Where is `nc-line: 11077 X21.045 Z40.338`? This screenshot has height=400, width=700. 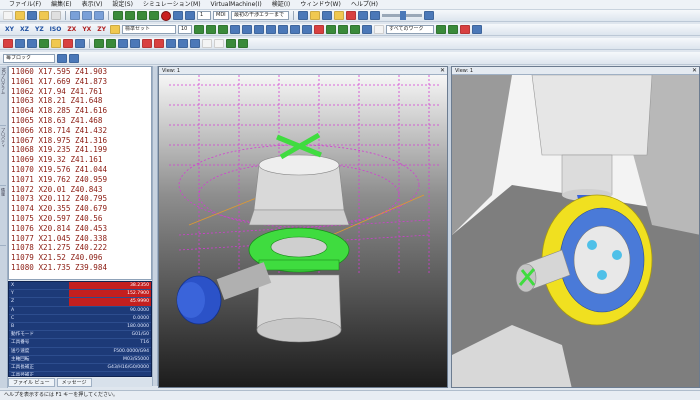
nc-line: 11077 X21.045 Z40.338 is located at coordinates (80, 239).